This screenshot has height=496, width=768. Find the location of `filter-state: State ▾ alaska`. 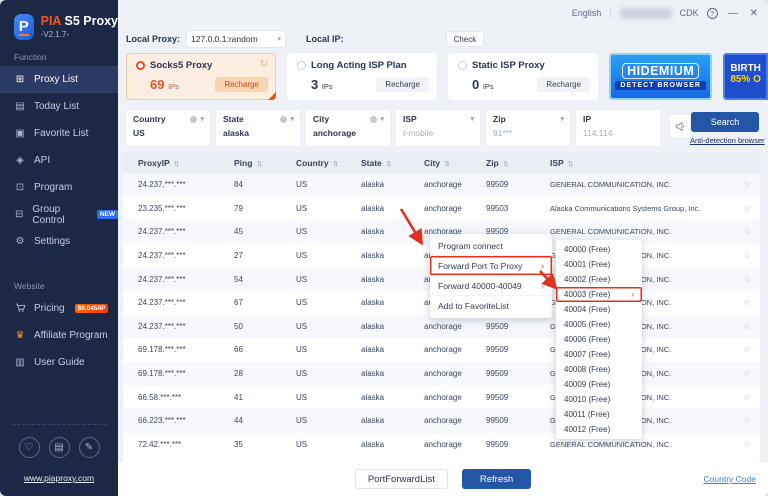

filter-state: State ▾ alaska is located at coordinates (258, 128).